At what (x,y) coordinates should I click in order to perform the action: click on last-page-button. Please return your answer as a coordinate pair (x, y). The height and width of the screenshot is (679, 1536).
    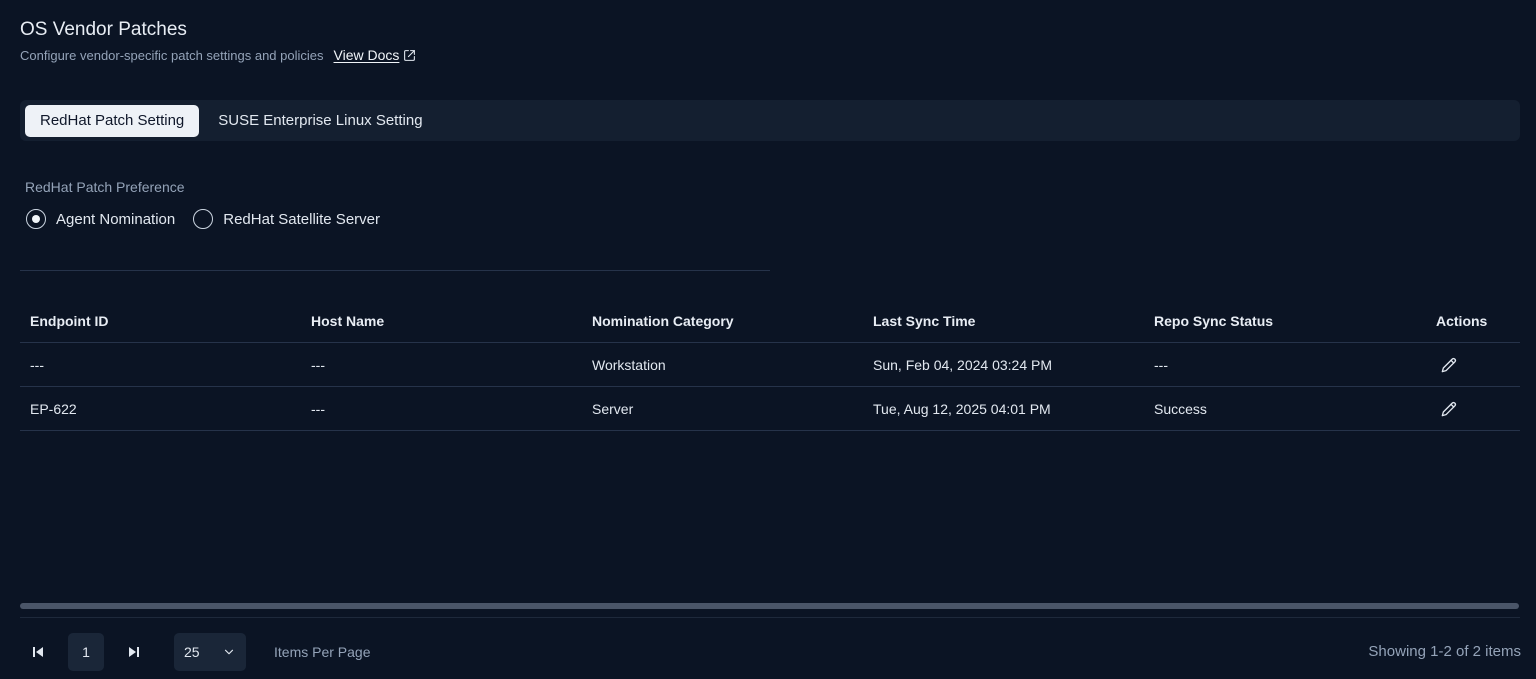
    Looking at the image, I should click on (134, 652).